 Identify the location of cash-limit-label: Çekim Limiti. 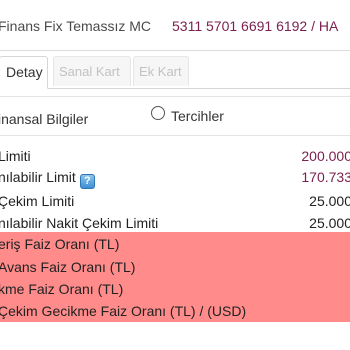
(37, 201).